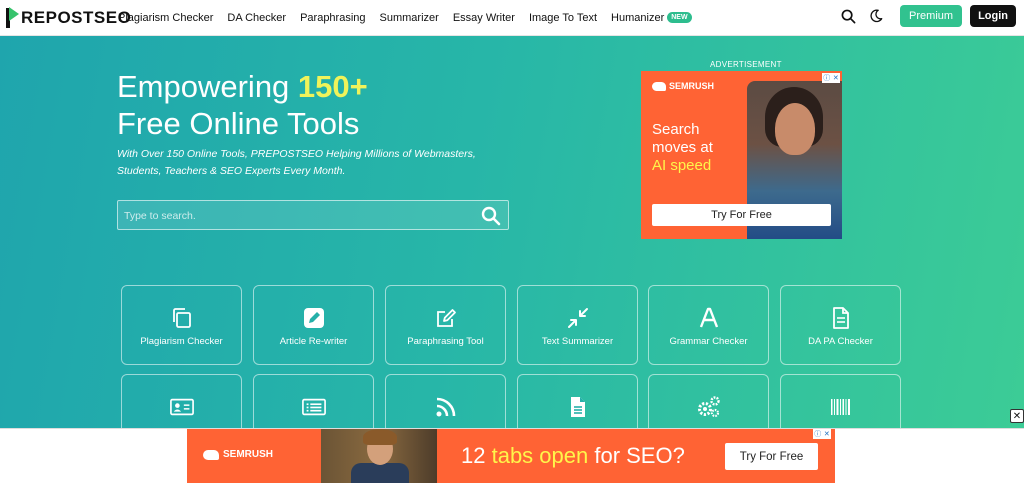 This screenshot has width=1024, height=483. Describe the element at coordinates (238, 123) in the screenshot. I see `hero-title-line2: Free Online Tools` at that location.